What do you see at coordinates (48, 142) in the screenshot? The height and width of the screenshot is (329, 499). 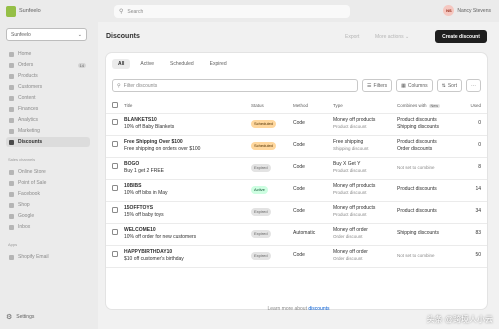 I see `sidebar-item-discounts: Discounts` at bounding box center [48, 142].